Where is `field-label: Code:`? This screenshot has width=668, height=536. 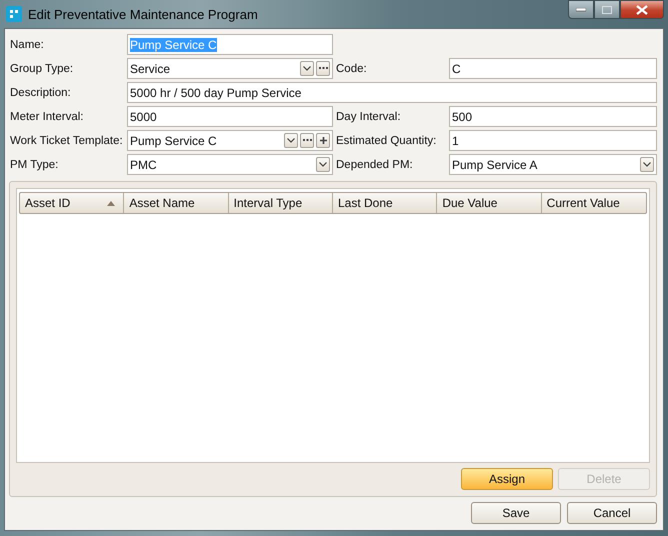
field-label: Code: is located at coordinates (351, 68).